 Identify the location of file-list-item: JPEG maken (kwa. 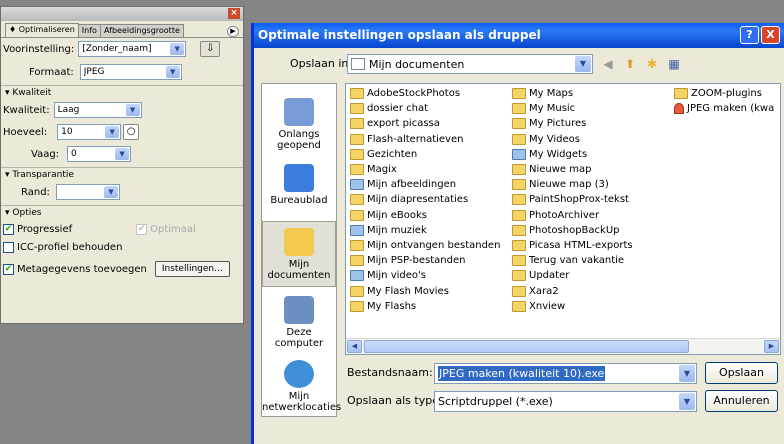
(724, 108).